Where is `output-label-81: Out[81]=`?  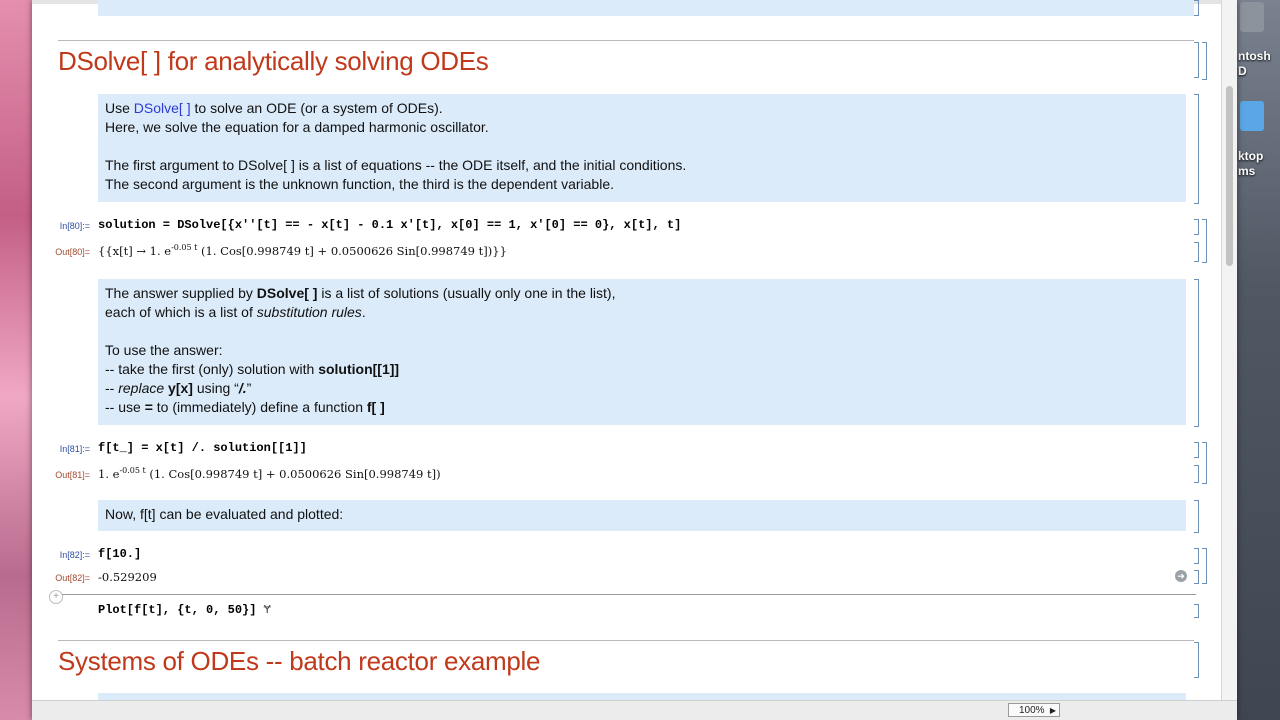
output-label-81: Out[81]= is located at coordinates (72, 475).